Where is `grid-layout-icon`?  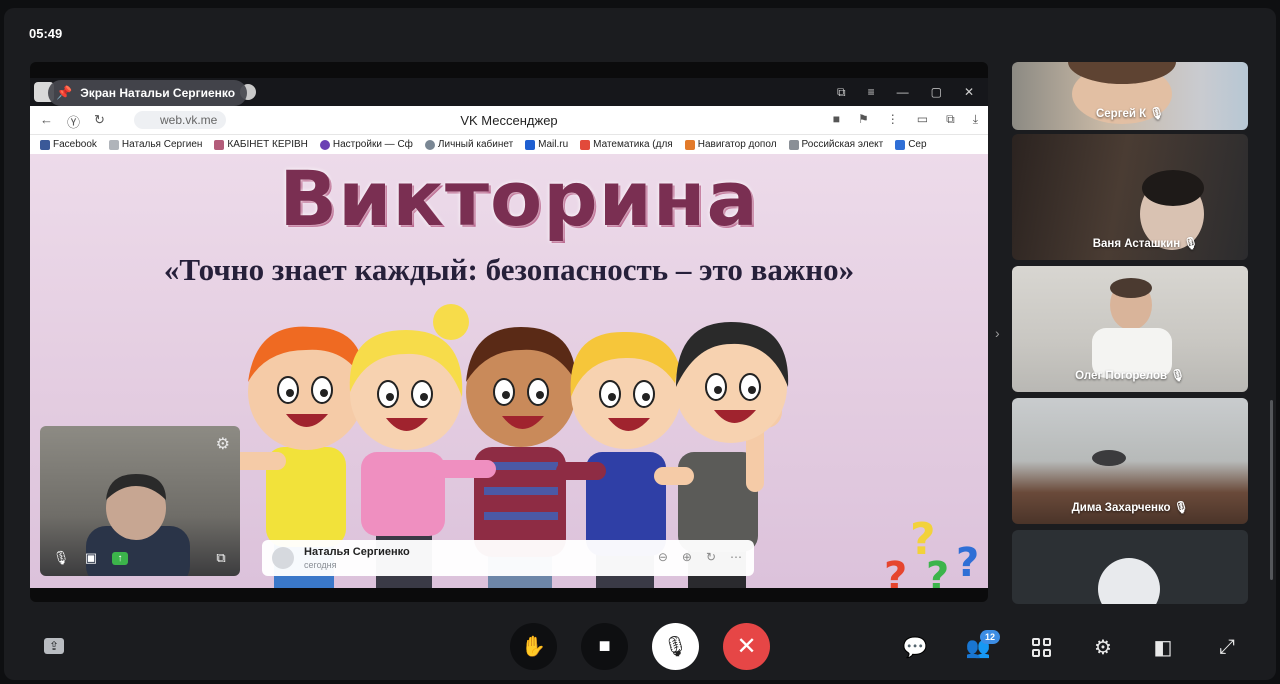
grid-layout-icon is located at coordinates (1041, 647).